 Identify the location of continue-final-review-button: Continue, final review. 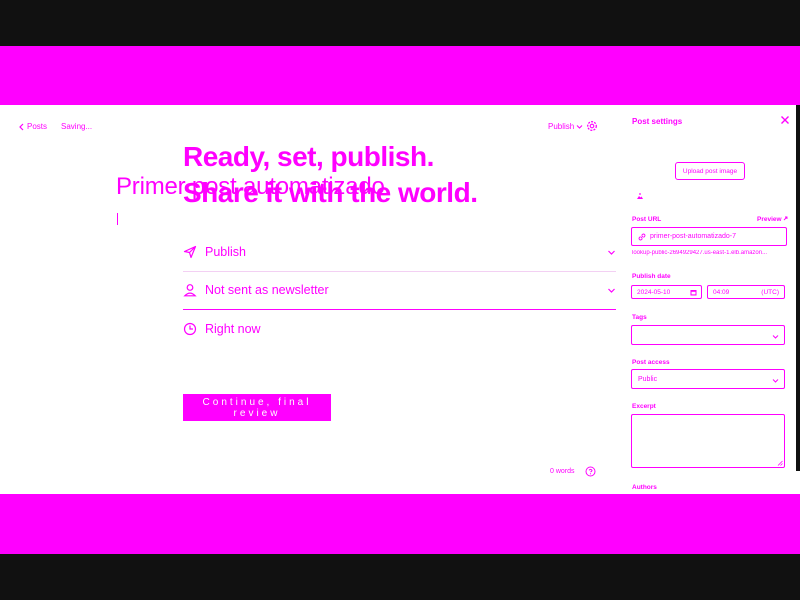
(257, 407).